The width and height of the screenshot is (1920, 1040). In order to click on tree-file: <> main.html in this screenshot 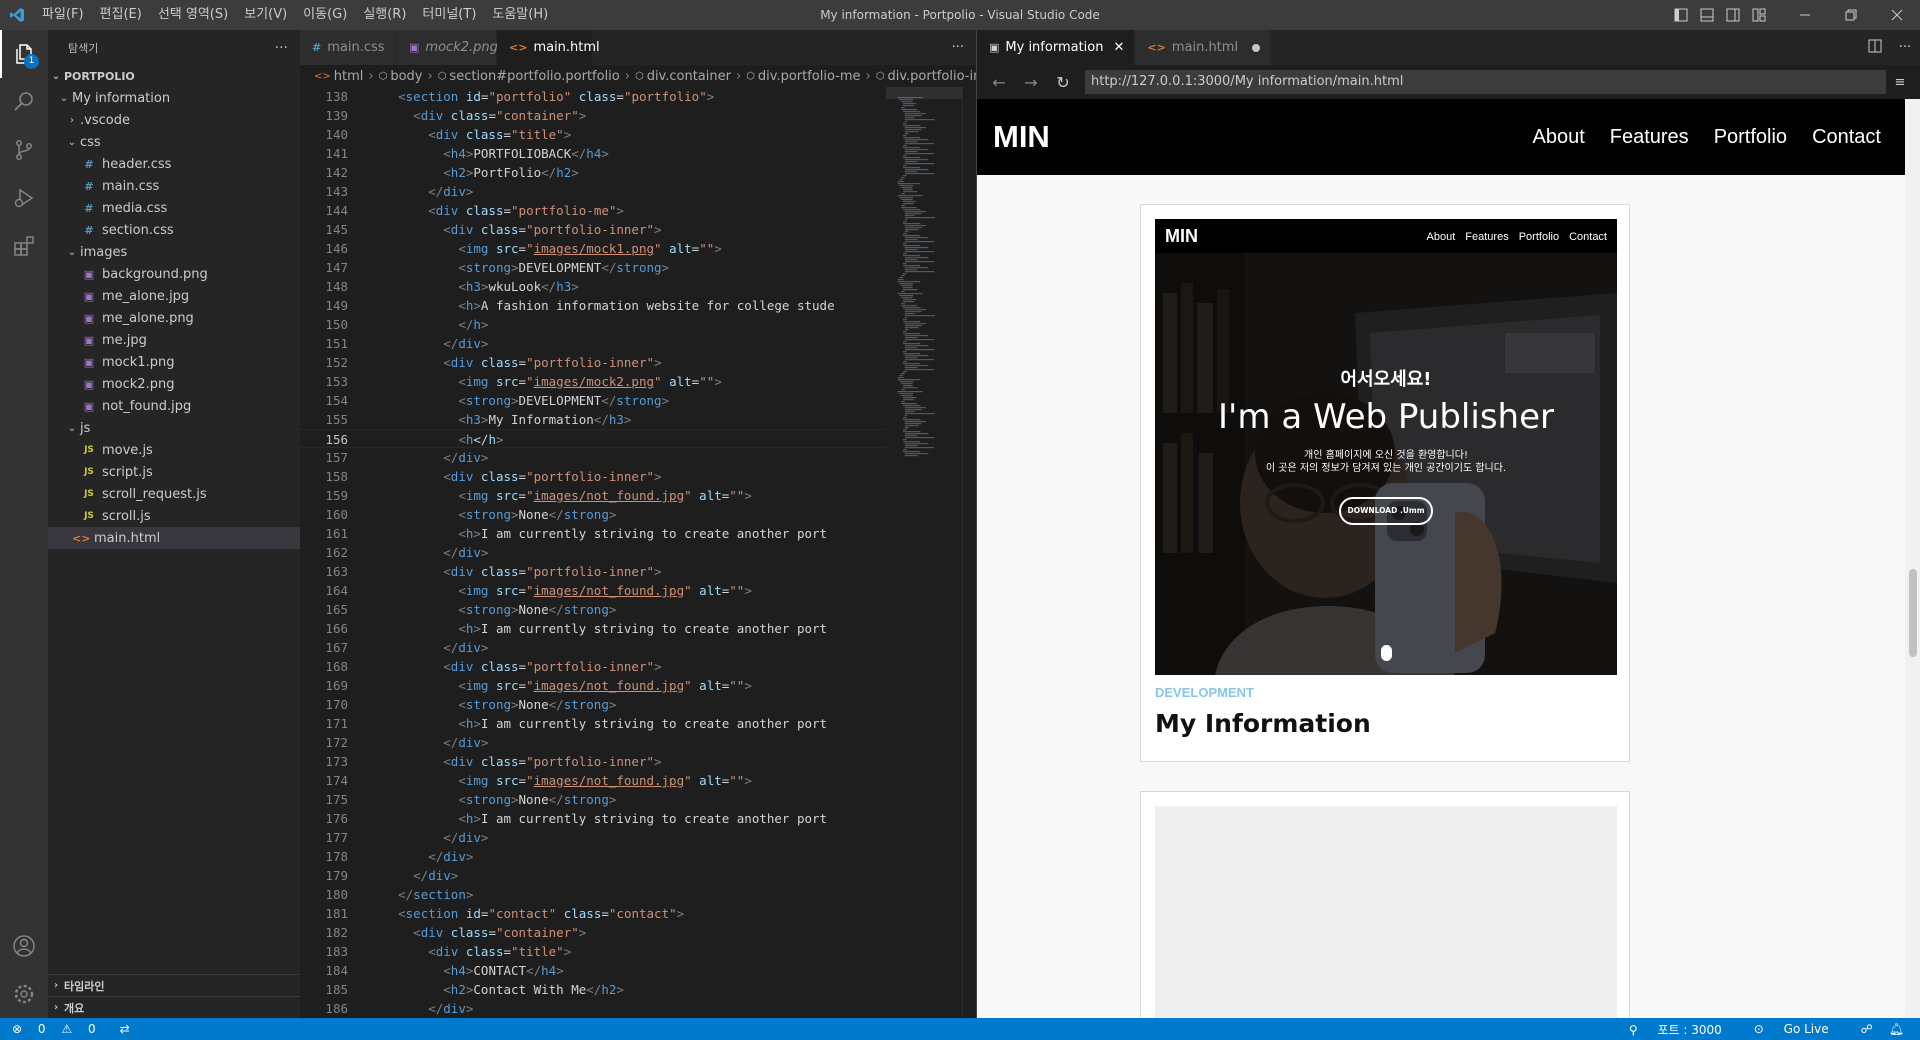, I will do `click(174, 538)`.